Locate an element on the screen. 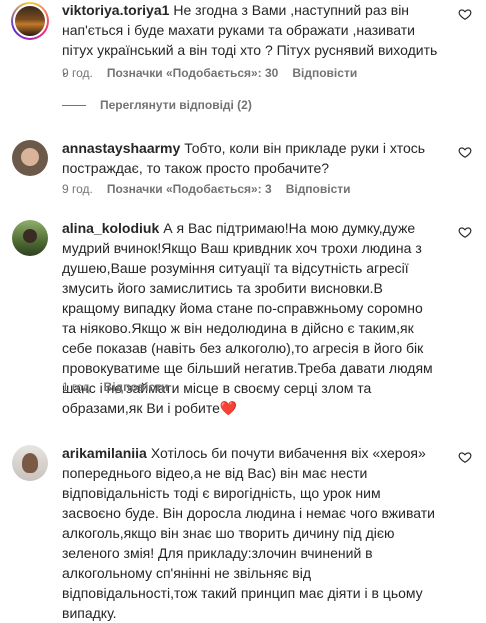  comment-likes: Позначки «Подобається»: 3 is located at coordinates (189, 189).